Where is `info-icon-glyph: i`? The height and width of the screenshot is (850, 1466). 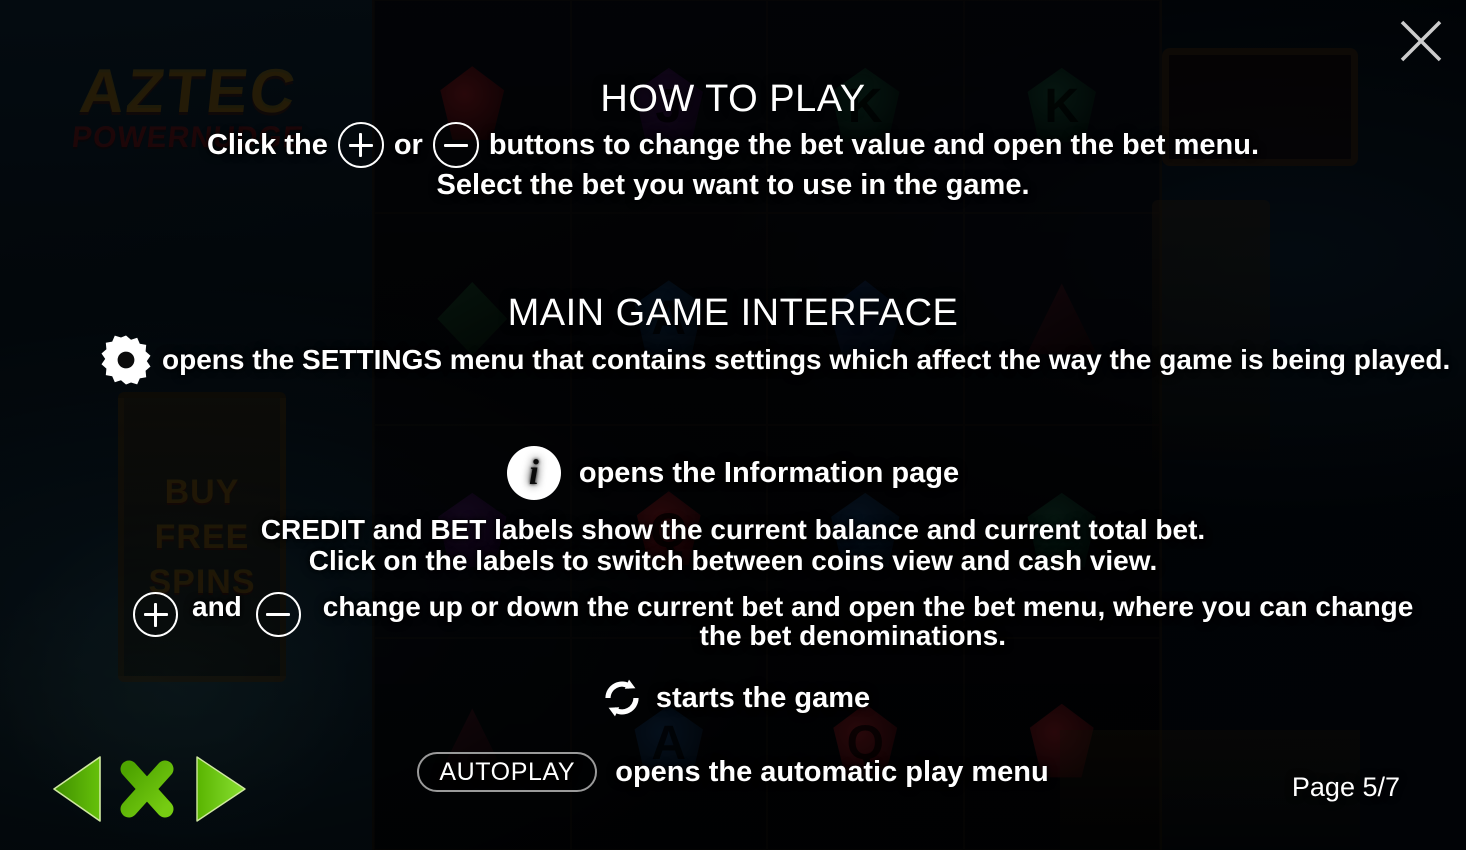 info-icon-glyph: i is located at coordinates (533, 472).